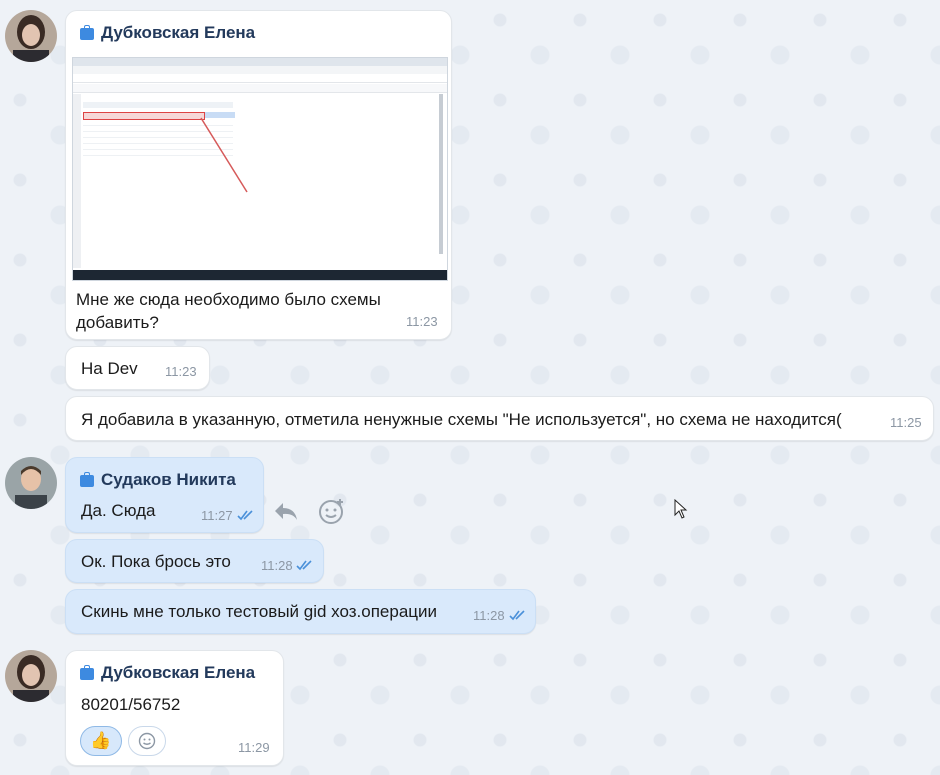 This screenshot has width=940, height=775. What do you see at coordinates (286, 511) in the screenshot?
I see `reply-icon` at bounding box center [286, 511].